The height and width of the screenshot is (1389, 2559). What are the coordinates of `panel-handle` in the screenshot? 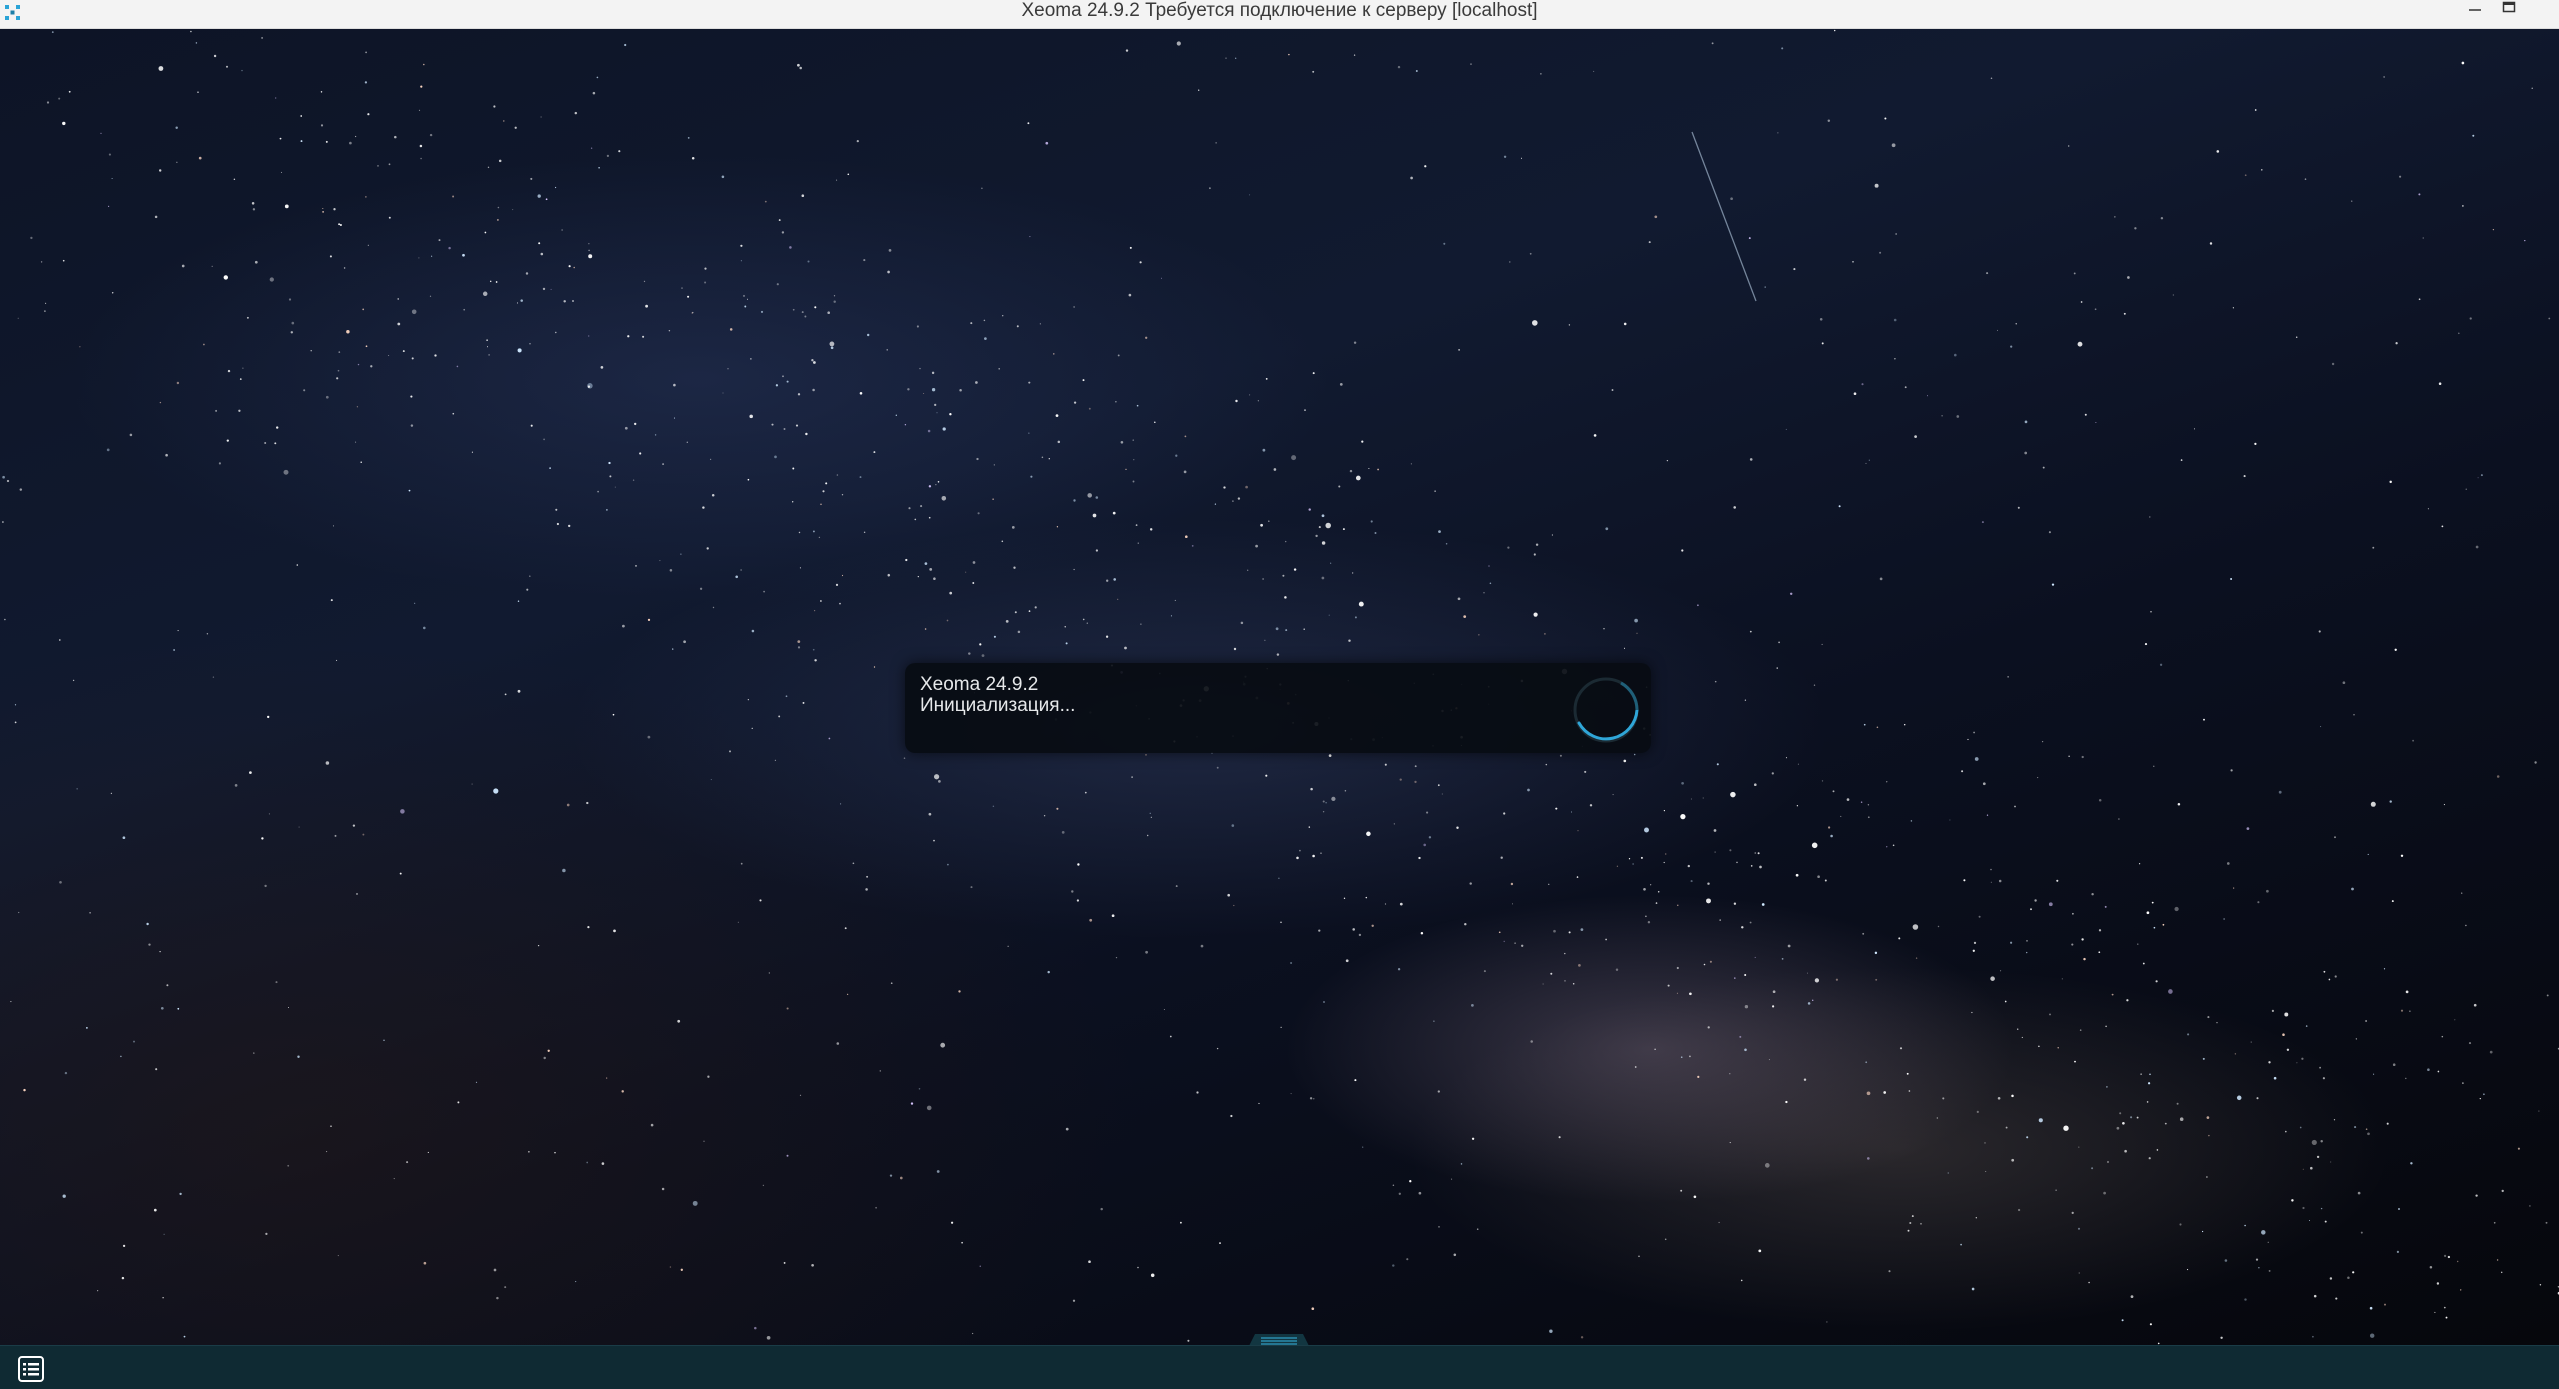 It's located at (1279, 1339).